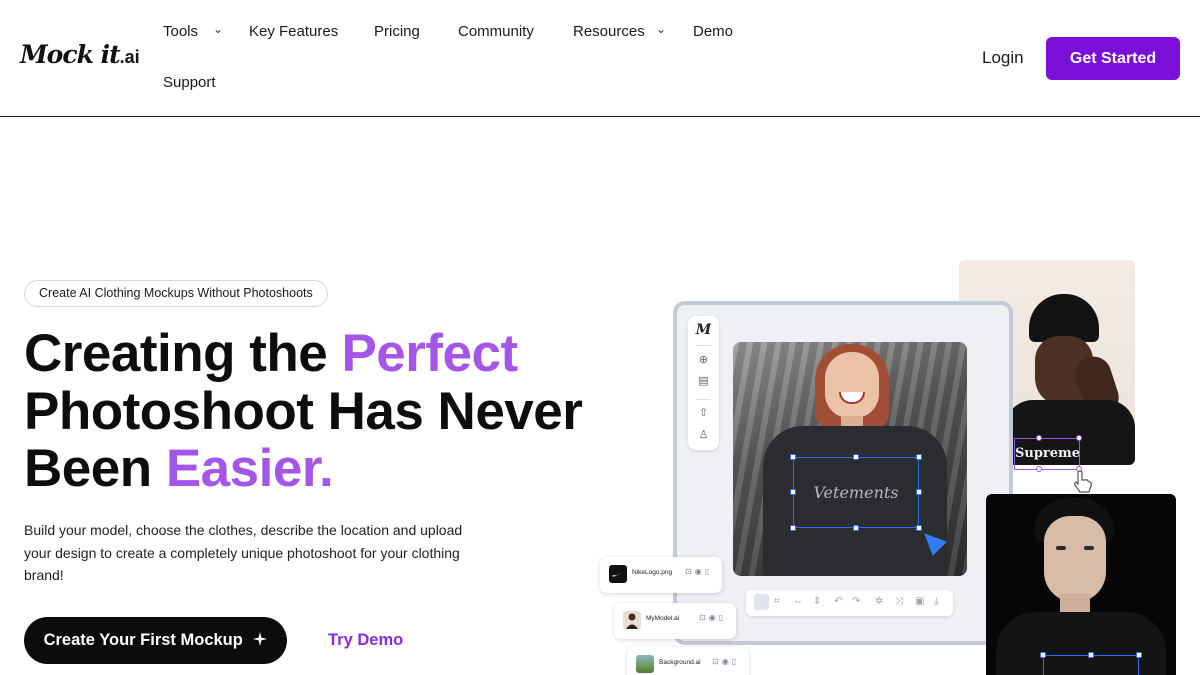 Image resolution: width=1200 pixels, height=675 pixels. I want to click on logo-suffix: .ai, so click(129, 57).